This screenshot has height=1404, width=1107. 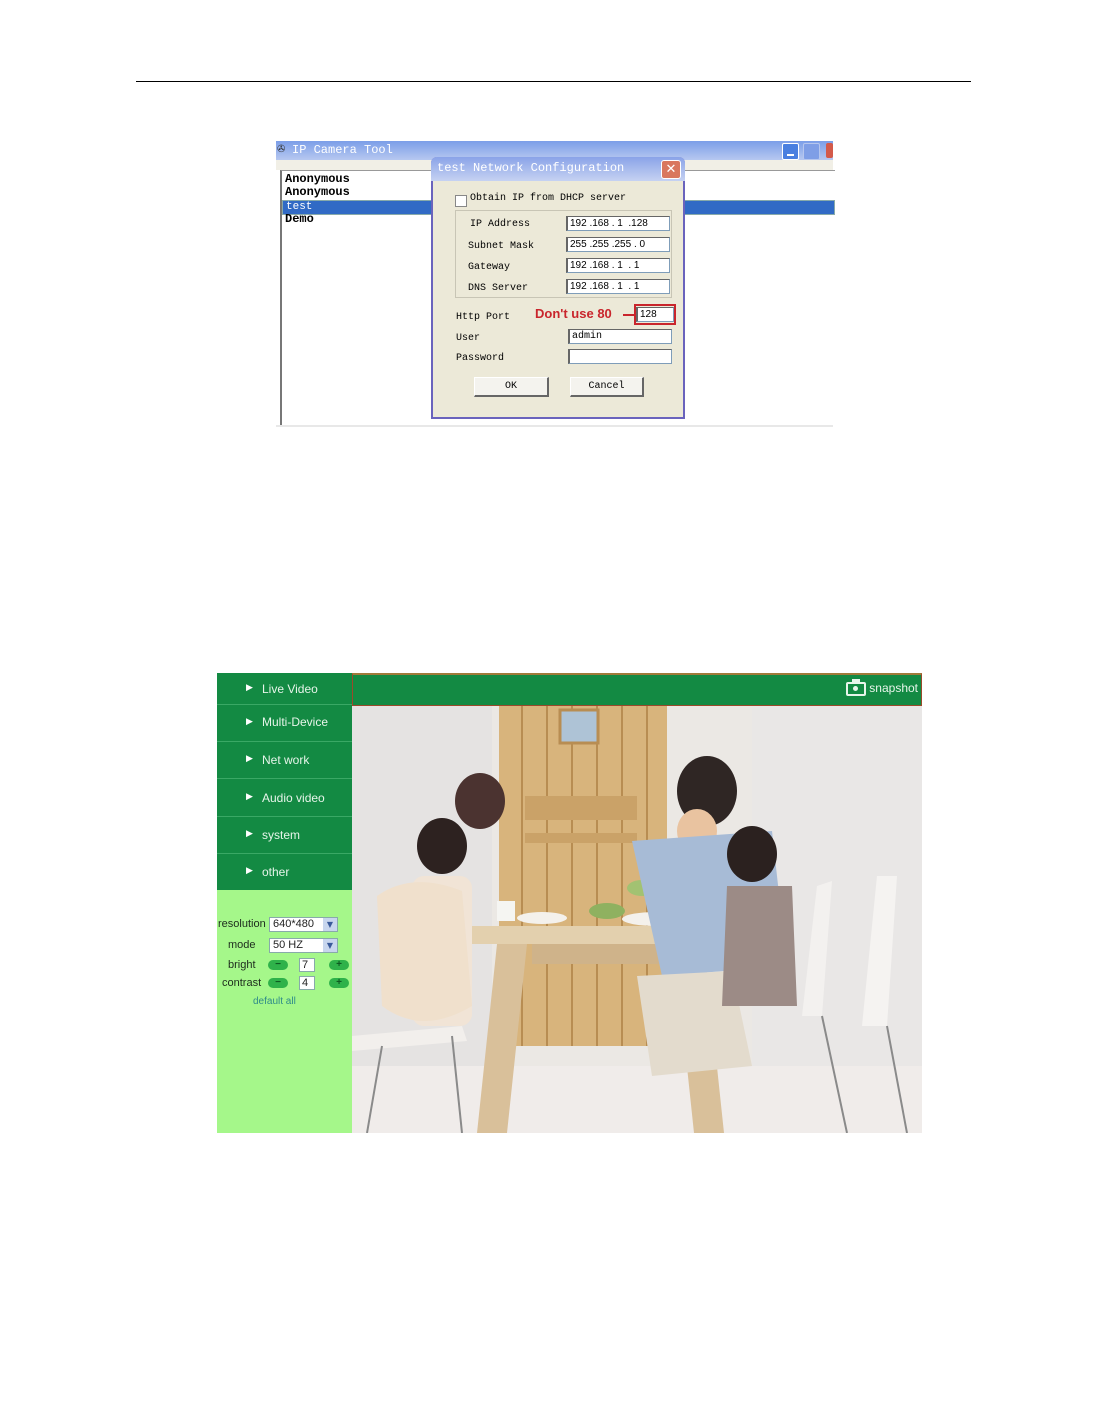 I want to click on contrast-plus-button: +, so click(x=339, y=983).